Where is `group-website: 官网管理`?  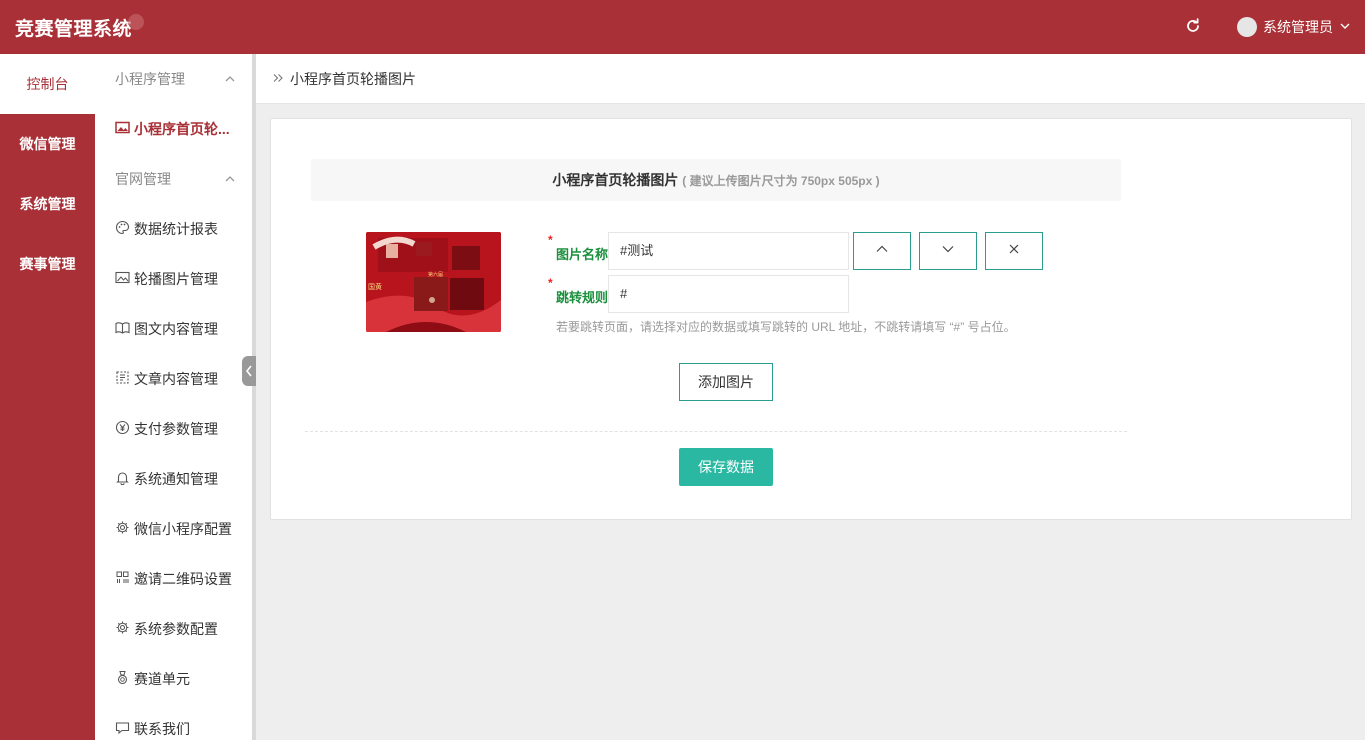
group-website: 官网管理 is located at coordinates (173, 179).